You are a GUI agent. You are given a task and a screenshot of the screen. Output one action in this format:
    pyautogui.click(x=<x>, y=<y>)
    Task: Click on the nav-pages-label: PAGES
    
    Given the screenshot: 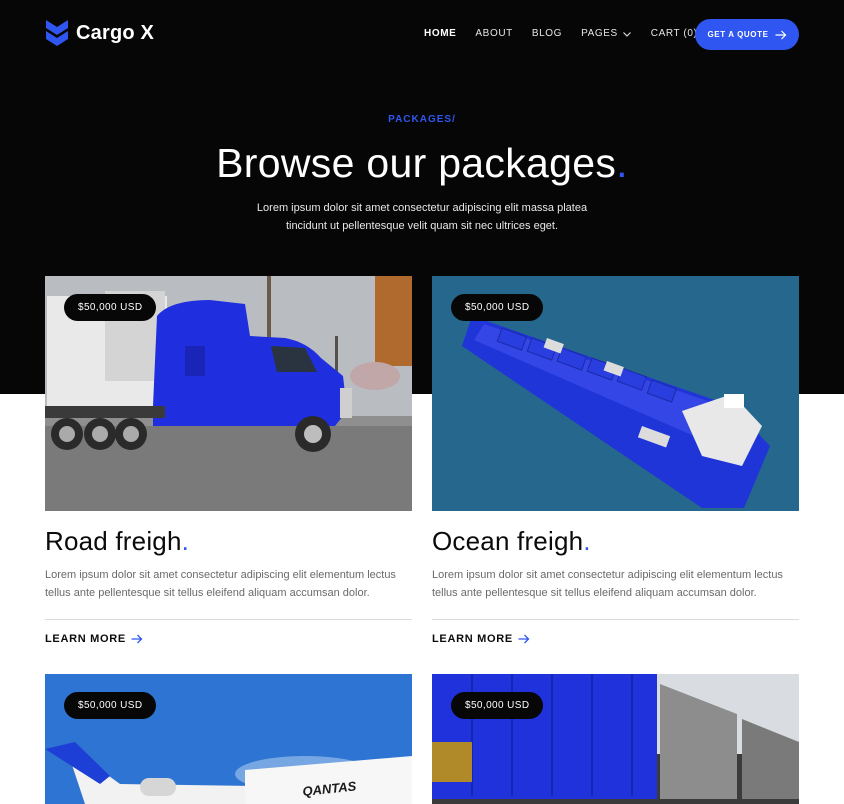 What is the action you would take?
    pyautogui.click(x=599, y=33)
    